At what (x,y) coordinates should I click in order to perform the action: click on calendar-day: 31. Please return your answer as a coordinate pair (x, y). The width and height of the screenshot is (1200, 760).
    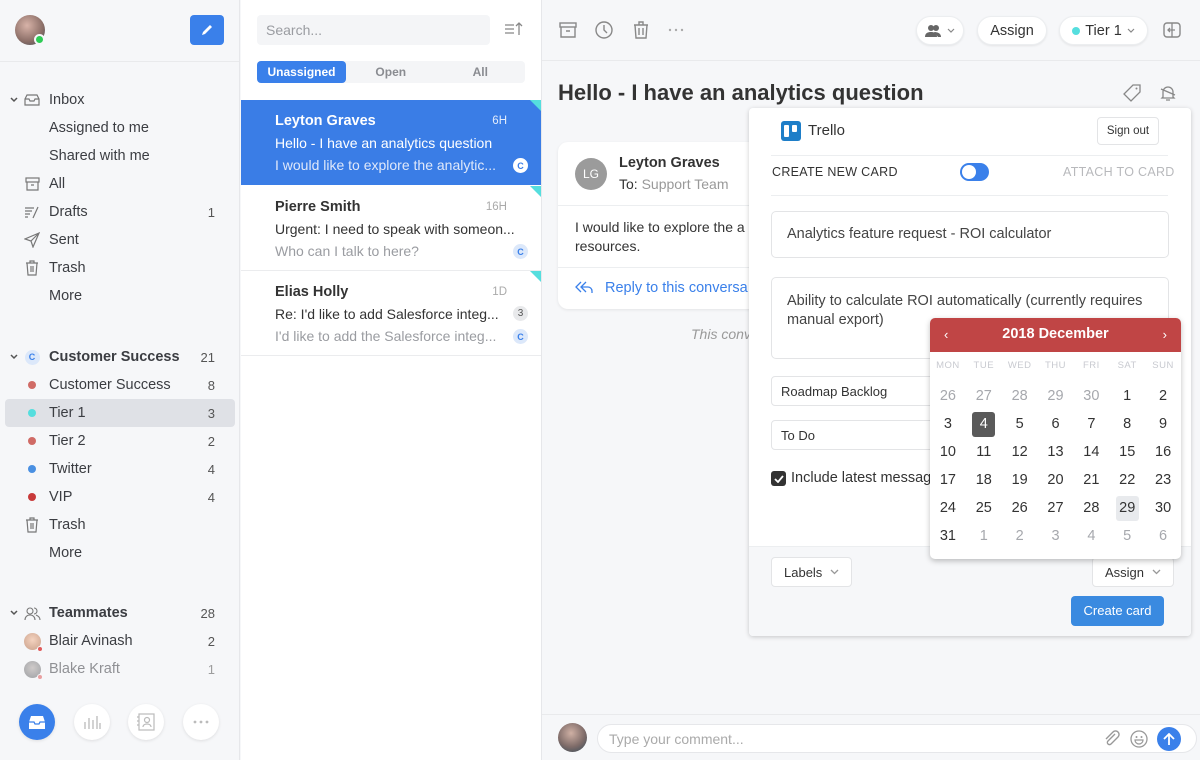
    Looking at the image, I should click on (948, 536).